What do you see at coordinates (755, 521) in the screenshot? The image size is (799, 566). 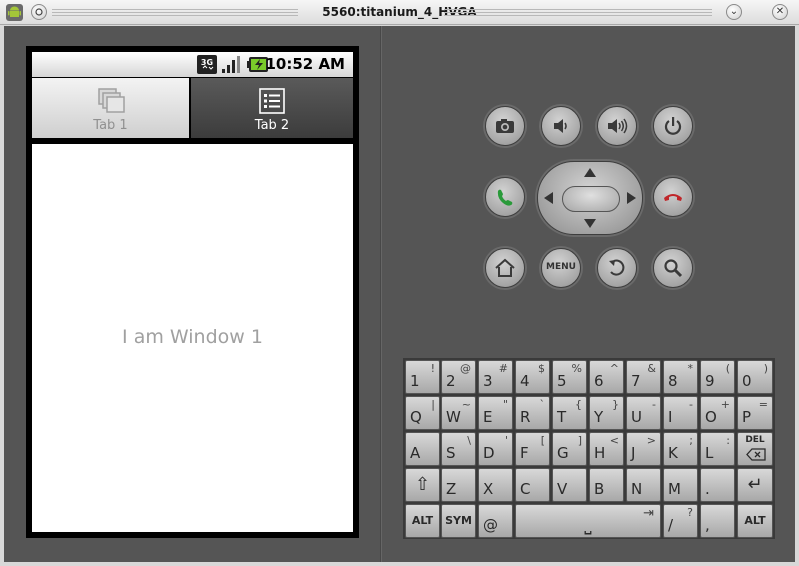 I see `key-alt-right: ALT` at bounding box center [755, 521].